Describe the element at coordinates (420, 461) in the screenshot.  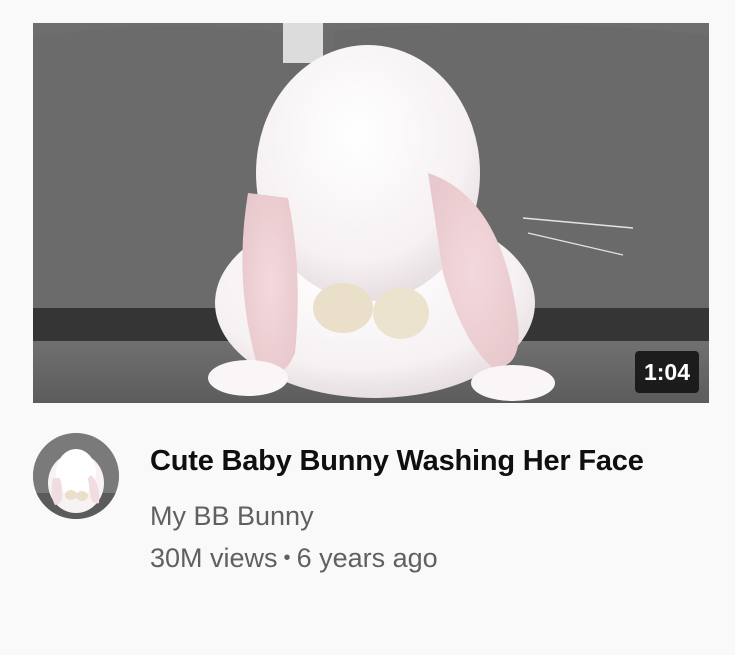
I see `video-title: Cute Baby Bunny Washing Her Face` at that location.